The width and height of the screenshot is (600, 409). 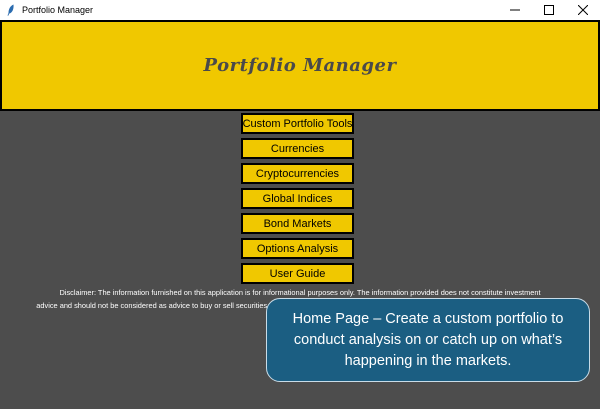 I want to click on custom-portfolio-tools-button: Custom Portfolio Tools, so click(x=297, y=123).